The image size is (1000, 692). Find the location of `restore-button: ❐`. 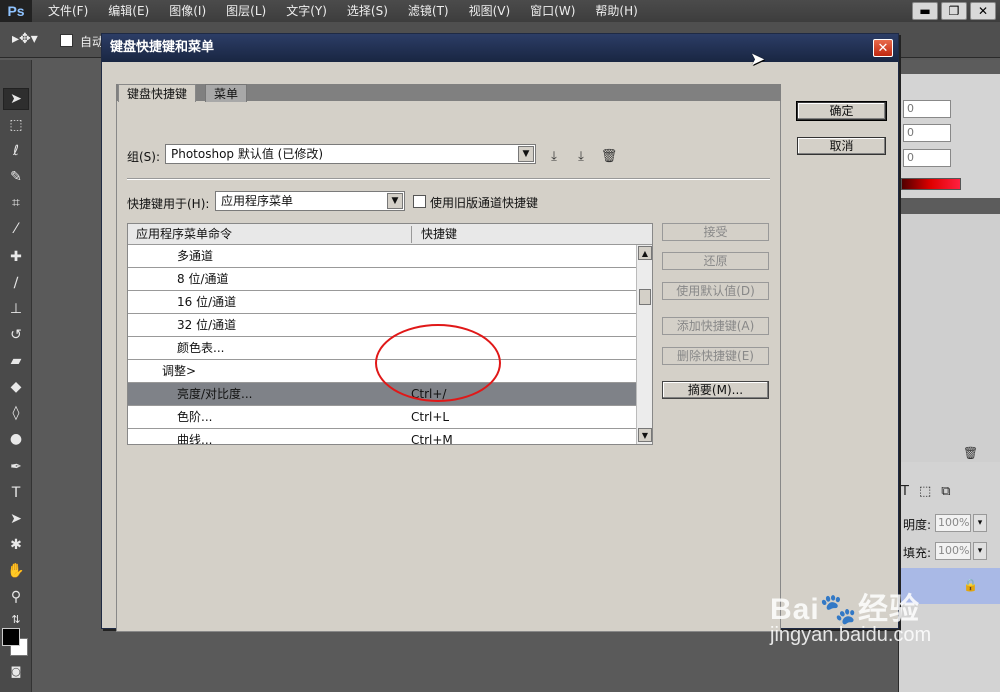

restore-button: ❐ is located at coordinates (954, 11).